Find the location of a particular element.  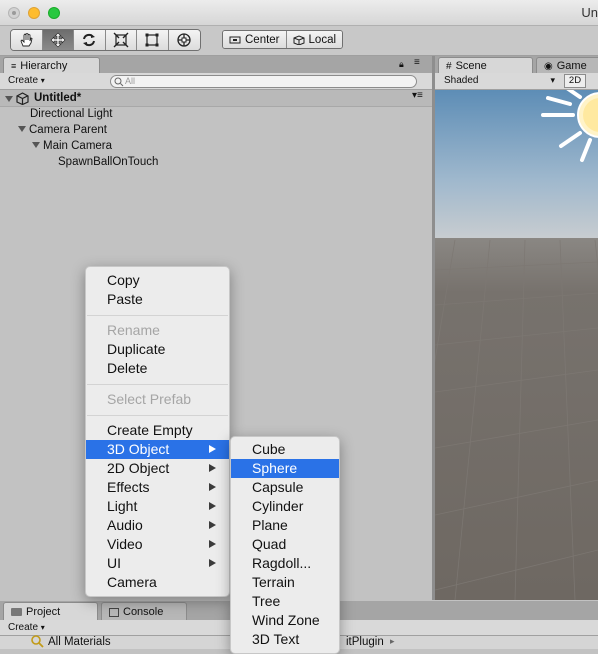

transform-tools is located at coordinates (105, 40).